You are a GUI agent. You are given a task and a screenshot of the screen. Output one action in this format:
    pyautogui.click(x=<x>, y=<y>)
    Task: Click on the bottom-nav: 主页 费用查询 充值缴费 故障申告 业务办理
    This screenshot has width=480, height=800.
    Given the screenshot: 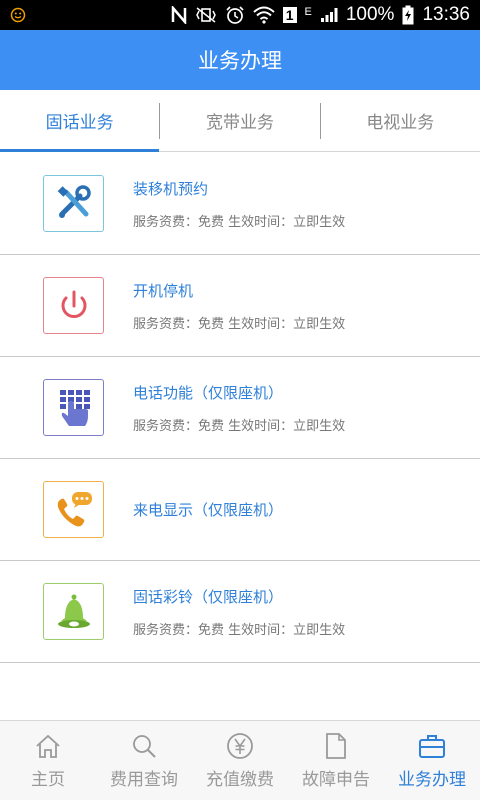 What is the action you would take?
    pyautogui.click(x=240, y=760)
    